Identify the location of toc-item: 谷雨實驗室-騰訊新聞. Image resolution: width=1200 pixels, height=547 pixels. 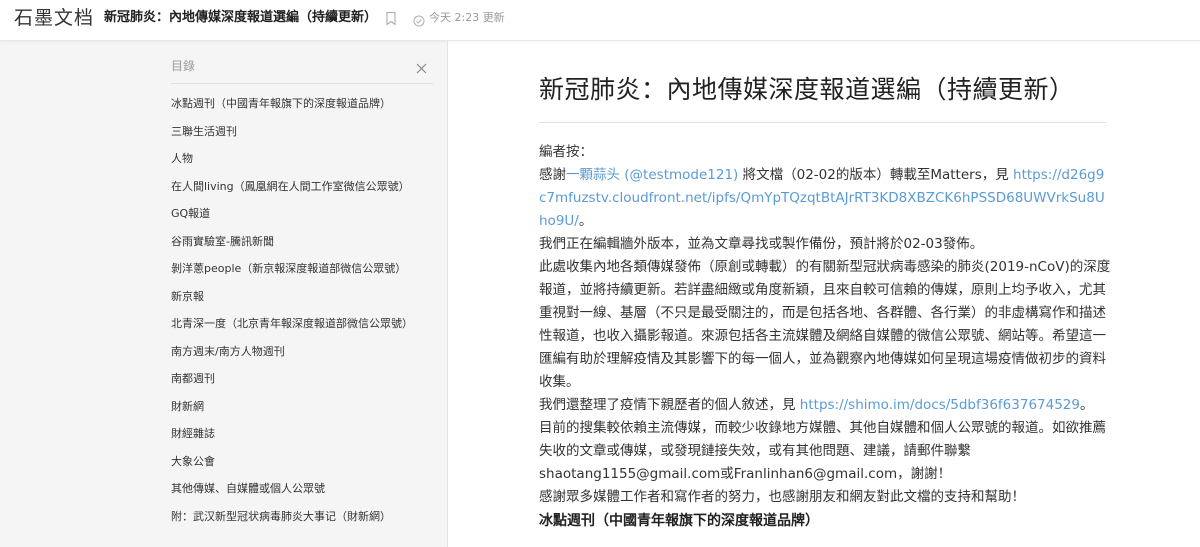
(292, 248).